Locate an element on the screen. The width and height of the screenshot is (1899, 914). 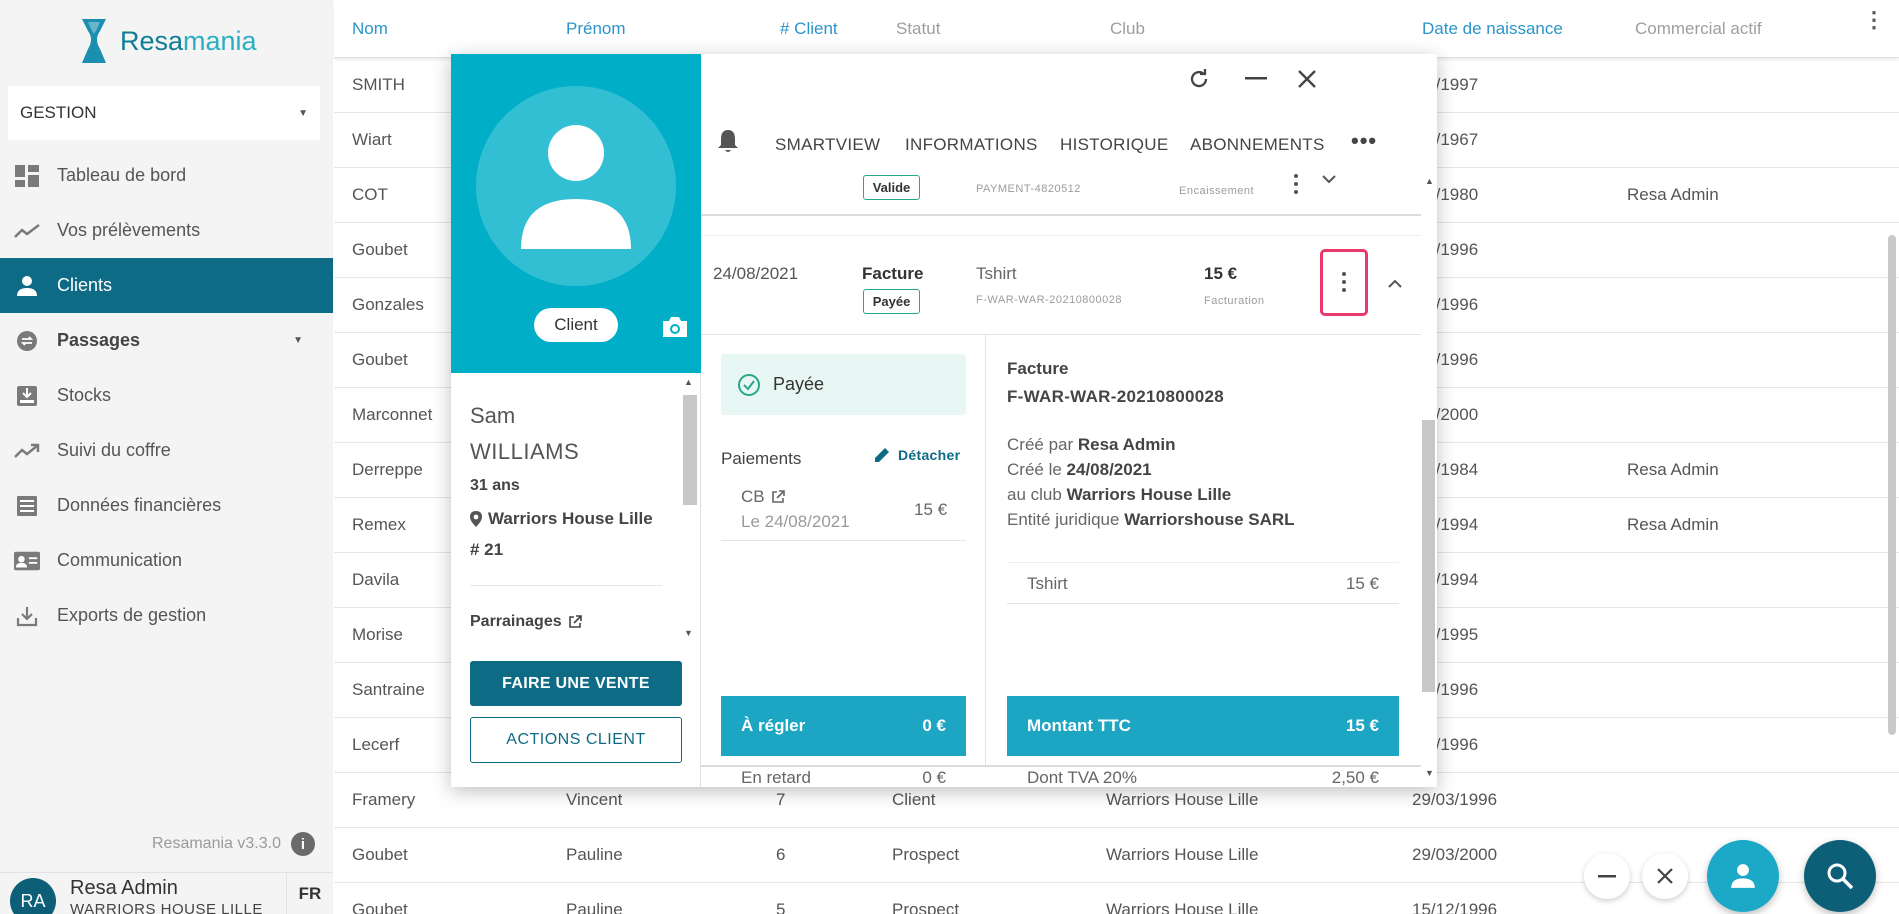
document-reference: F-WAR-WAR-20210800028 is located at coordinates (1115, 396).